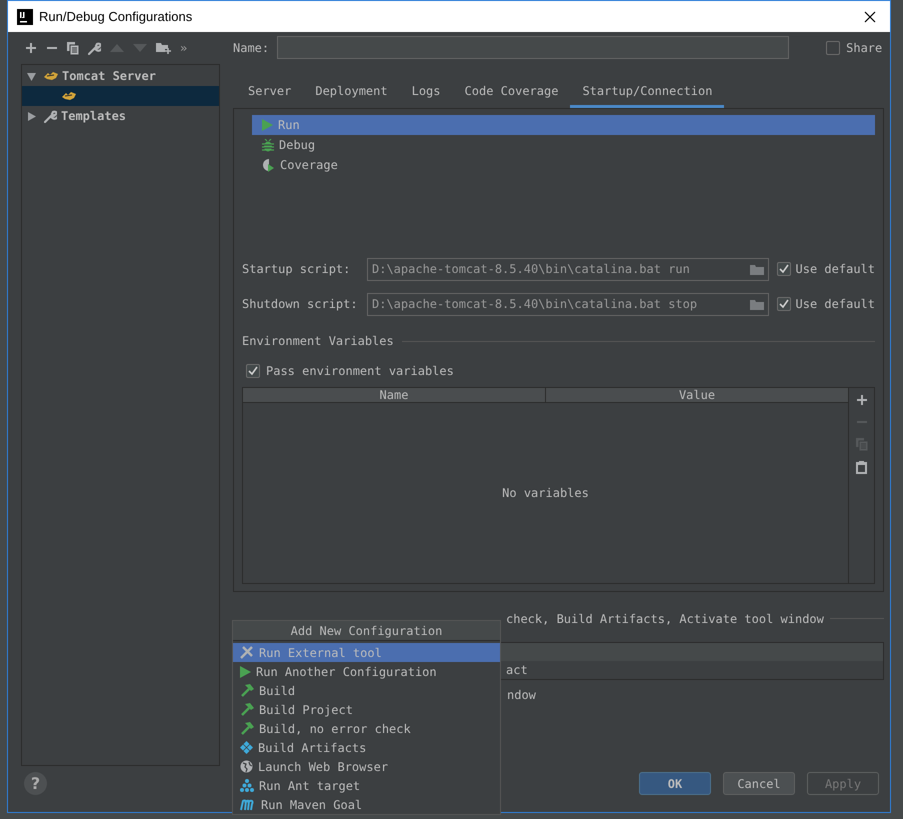  I want to click on tree-item: Templates, so click(120, 116).